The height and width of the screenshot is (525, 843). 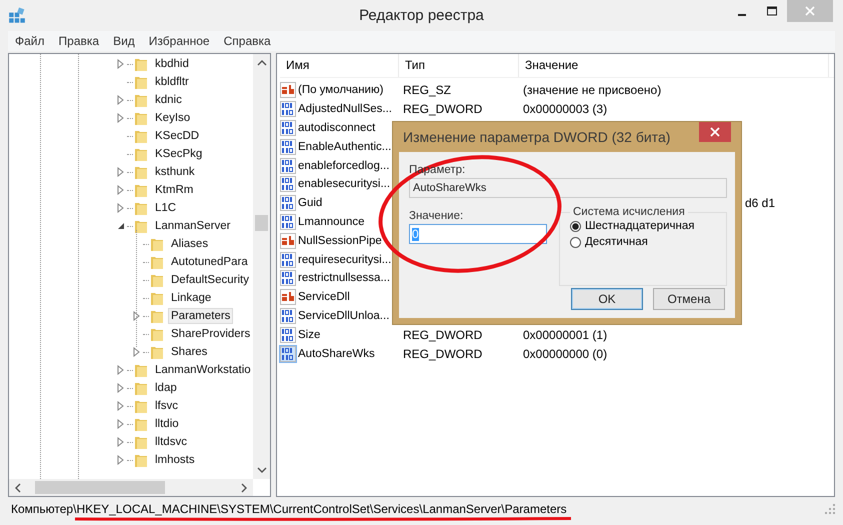 I want to click on radio-option: Десятичная, so click(x=644, y=242).